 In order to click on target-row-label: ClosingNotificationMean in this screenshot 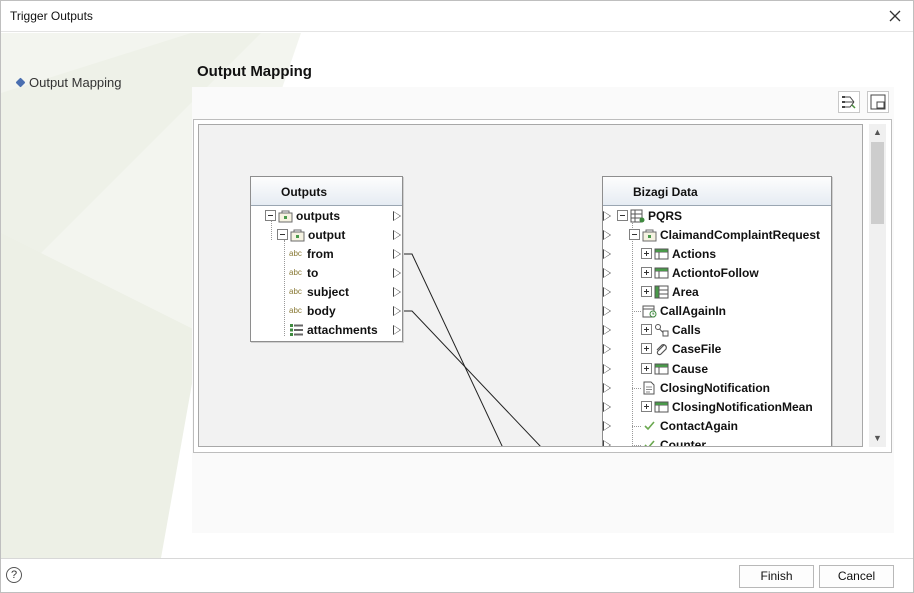, I will do `click(742, 406)`.